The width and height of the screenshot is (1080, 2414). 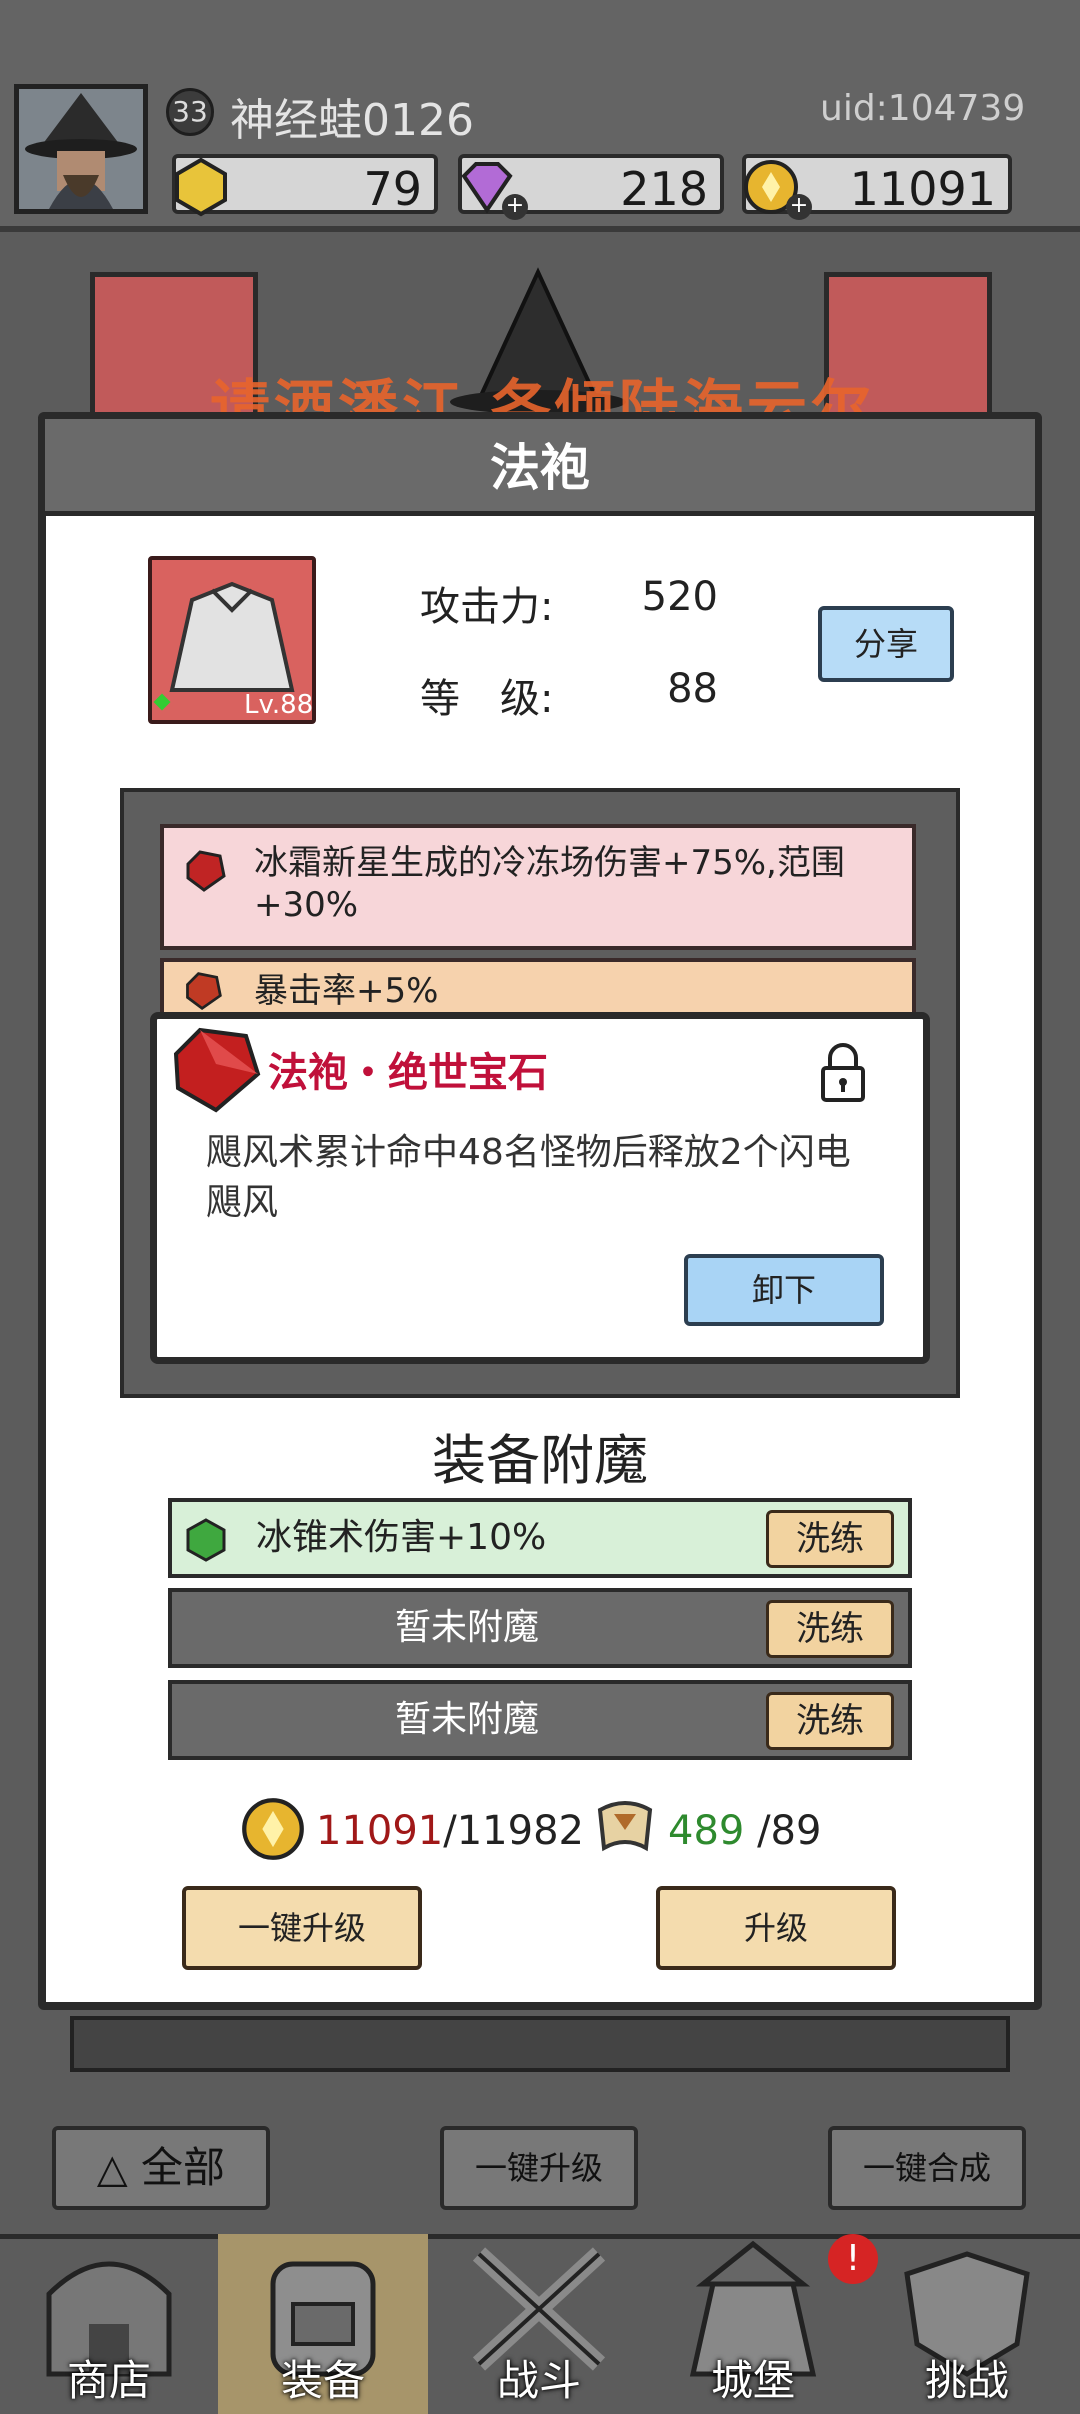 What do you see at coordinates (273, 1829) in the screenshot?
I see `coin-icon` at bounding box center [273, 1829].